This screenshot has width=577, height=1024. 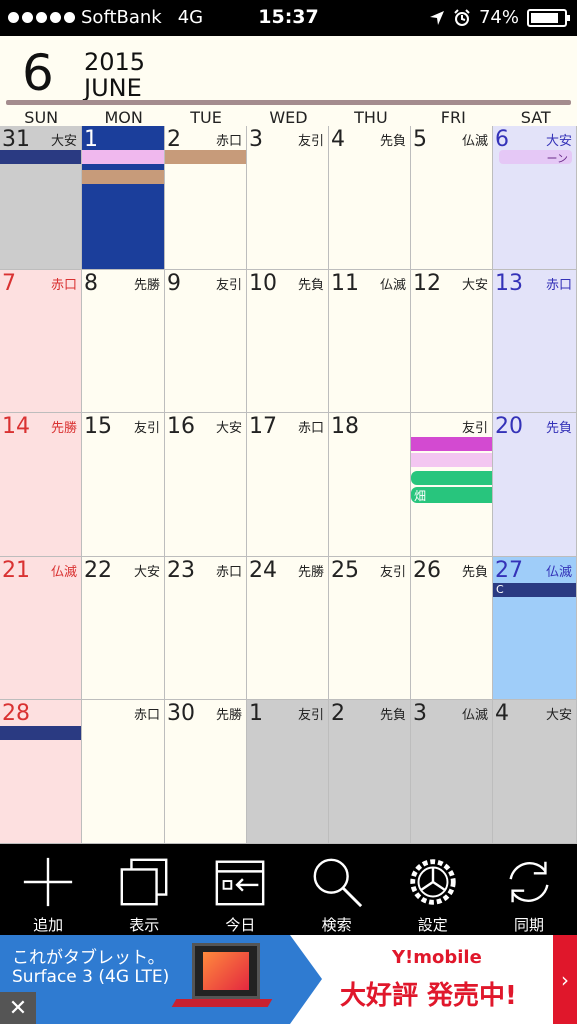 What do you see at coordinates (452, 341) in the screenshot?
I see `day-cell: 12 大安` at bounding box center [452, 341].